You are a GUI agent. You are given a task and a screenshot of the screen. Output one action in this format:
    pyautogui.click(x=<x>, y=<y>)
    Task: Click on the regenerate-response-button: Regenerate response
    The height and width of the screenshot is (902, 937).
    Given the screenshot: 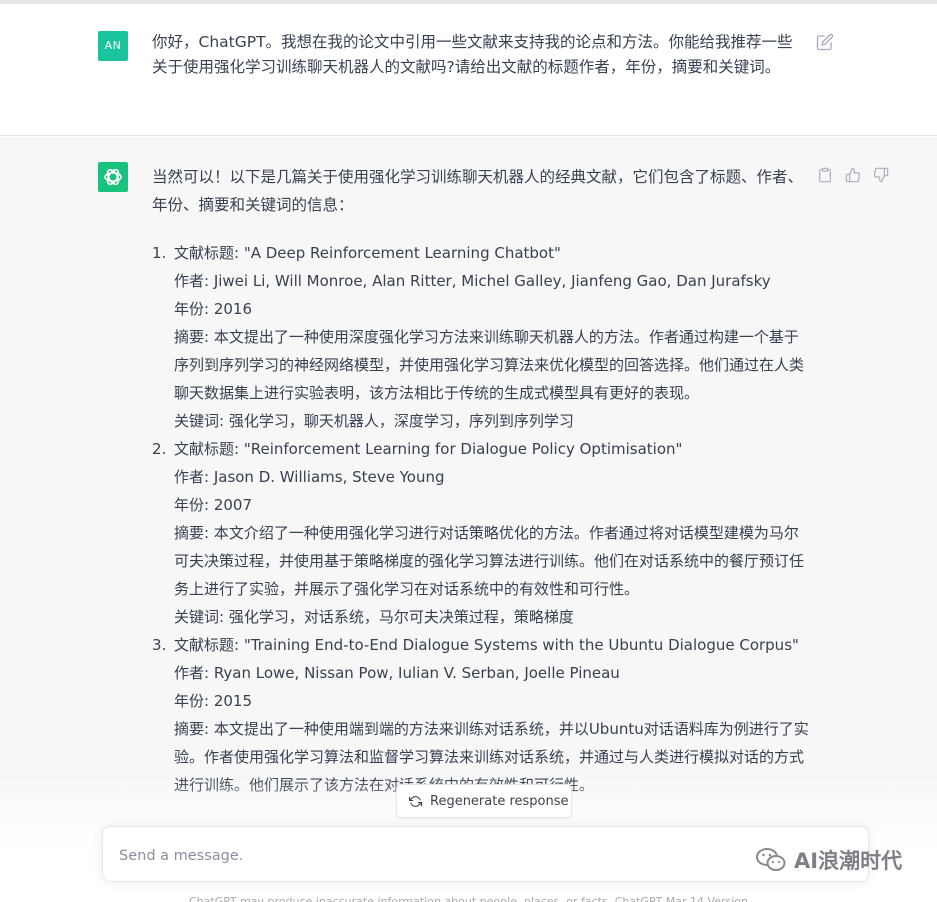 What is the action you would take?
    pyautogui.click(x=484, y=801)
    